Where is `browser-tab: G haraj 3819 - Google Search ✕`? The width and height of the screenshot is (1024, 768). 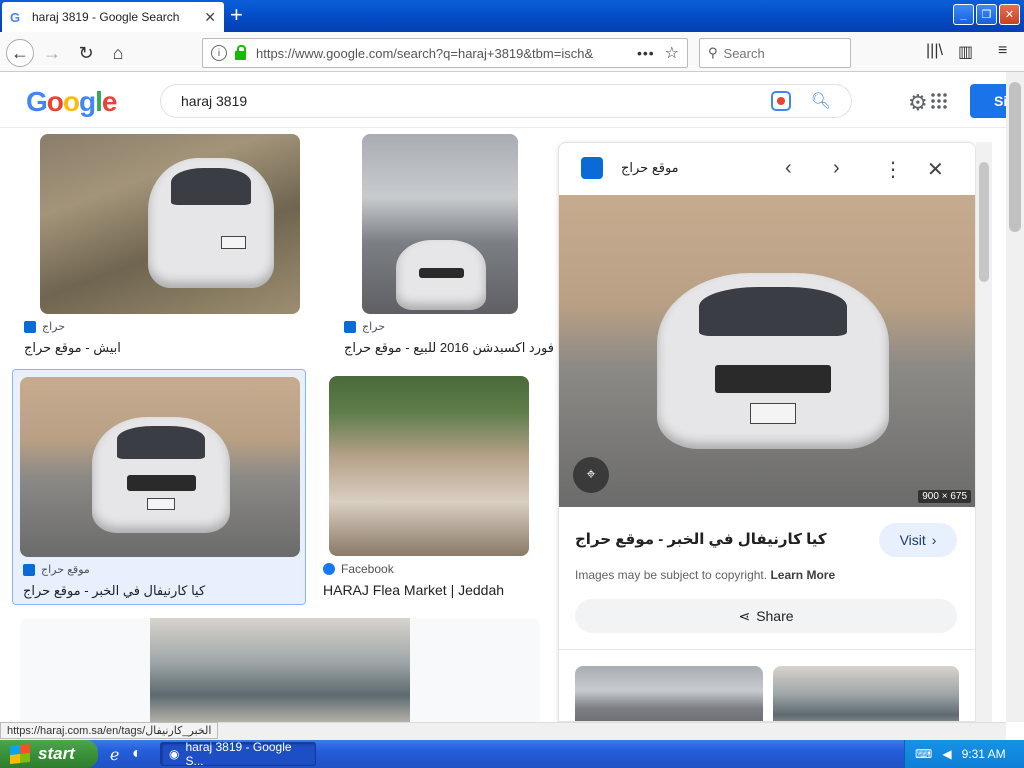 browser-tab: G haraj 3819 - Google Search ✕ is located at coordinates (113, 17).